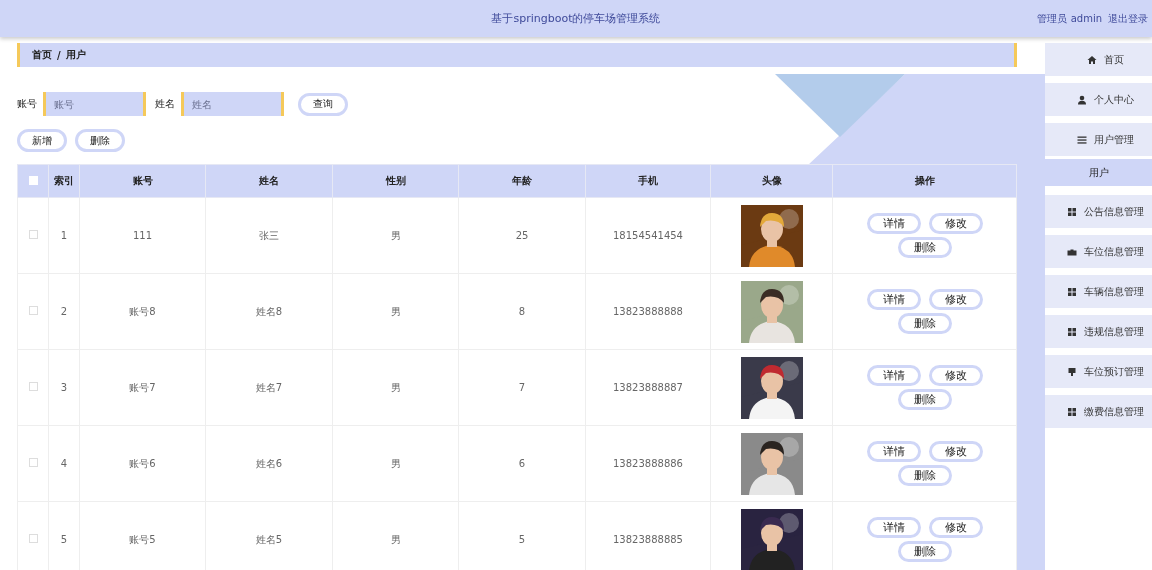 This screenshot has height=570, width=1152. Describe the element at coordinates (648, 181) in the screenshot. I see `column-header: 手机` at that location.